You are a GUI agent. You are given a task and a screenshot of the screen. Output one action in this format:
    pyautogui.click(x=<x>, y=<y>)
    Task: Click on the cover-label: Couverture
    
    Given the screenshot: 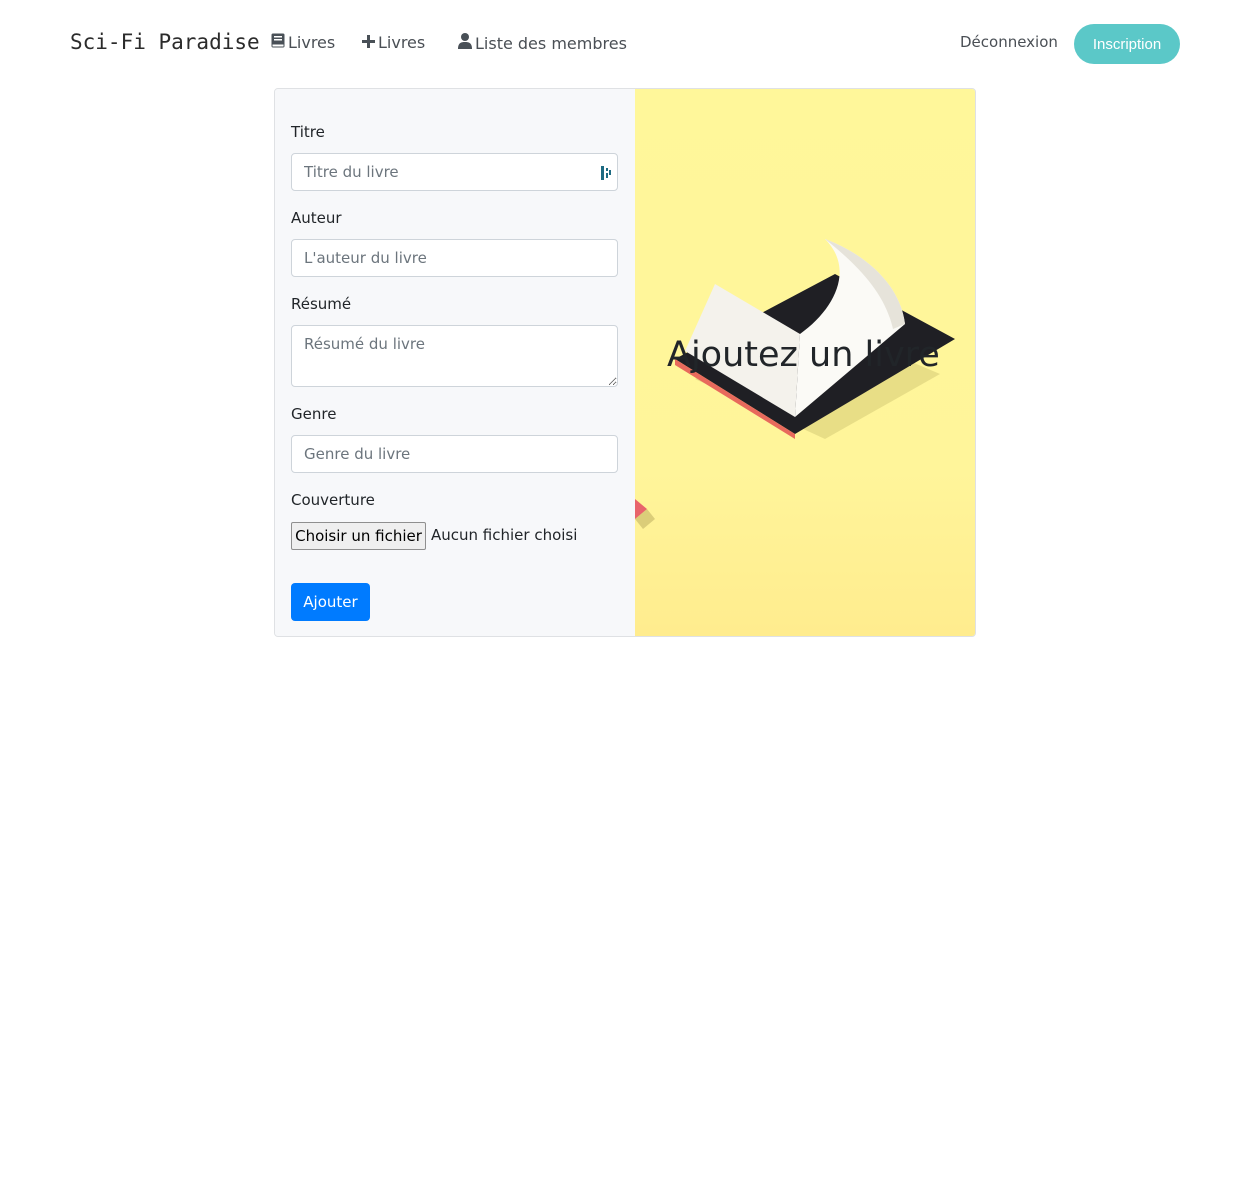 What is the action you would take?
    pyautogui.click(x=333, y=500)
    